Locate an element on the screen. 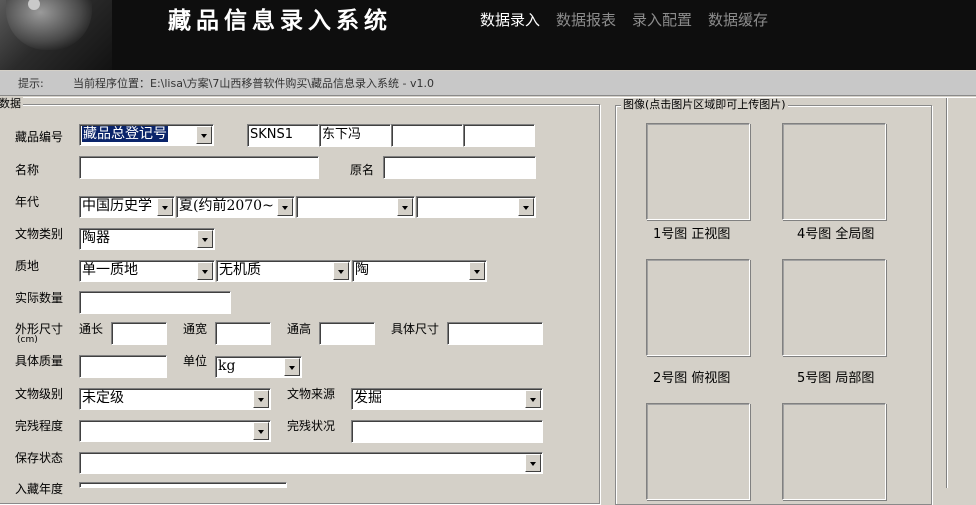 This screenshot has height=505, width=976. code-type-value: 藏品总登记号 is located at coordinates (125, 134).